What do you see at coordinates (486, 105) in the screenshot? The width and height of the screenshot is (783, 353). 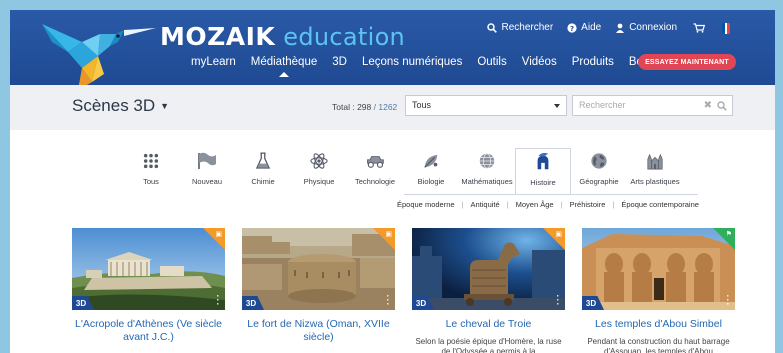 I see `filter-select: Tous` at bounding box center [486, 105].